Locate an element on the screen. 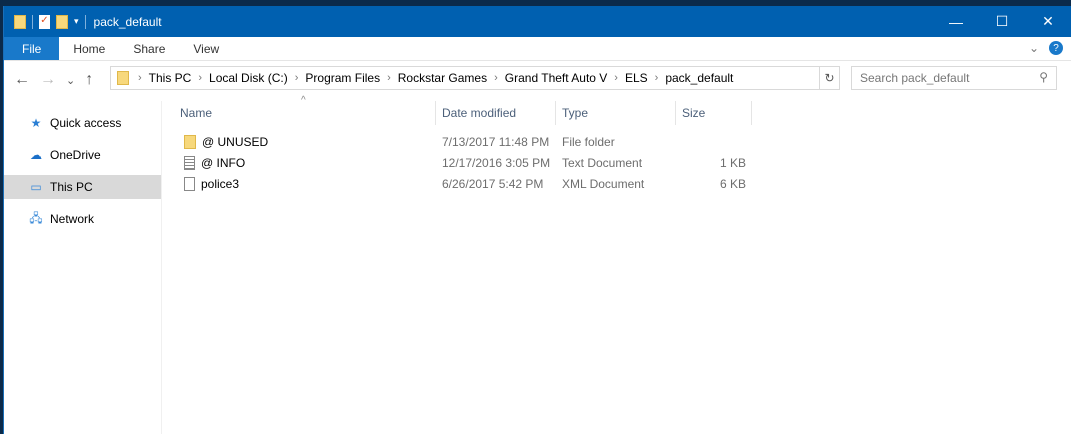  customize-qat-icon: ▾ is located at coordinates (76, 21).